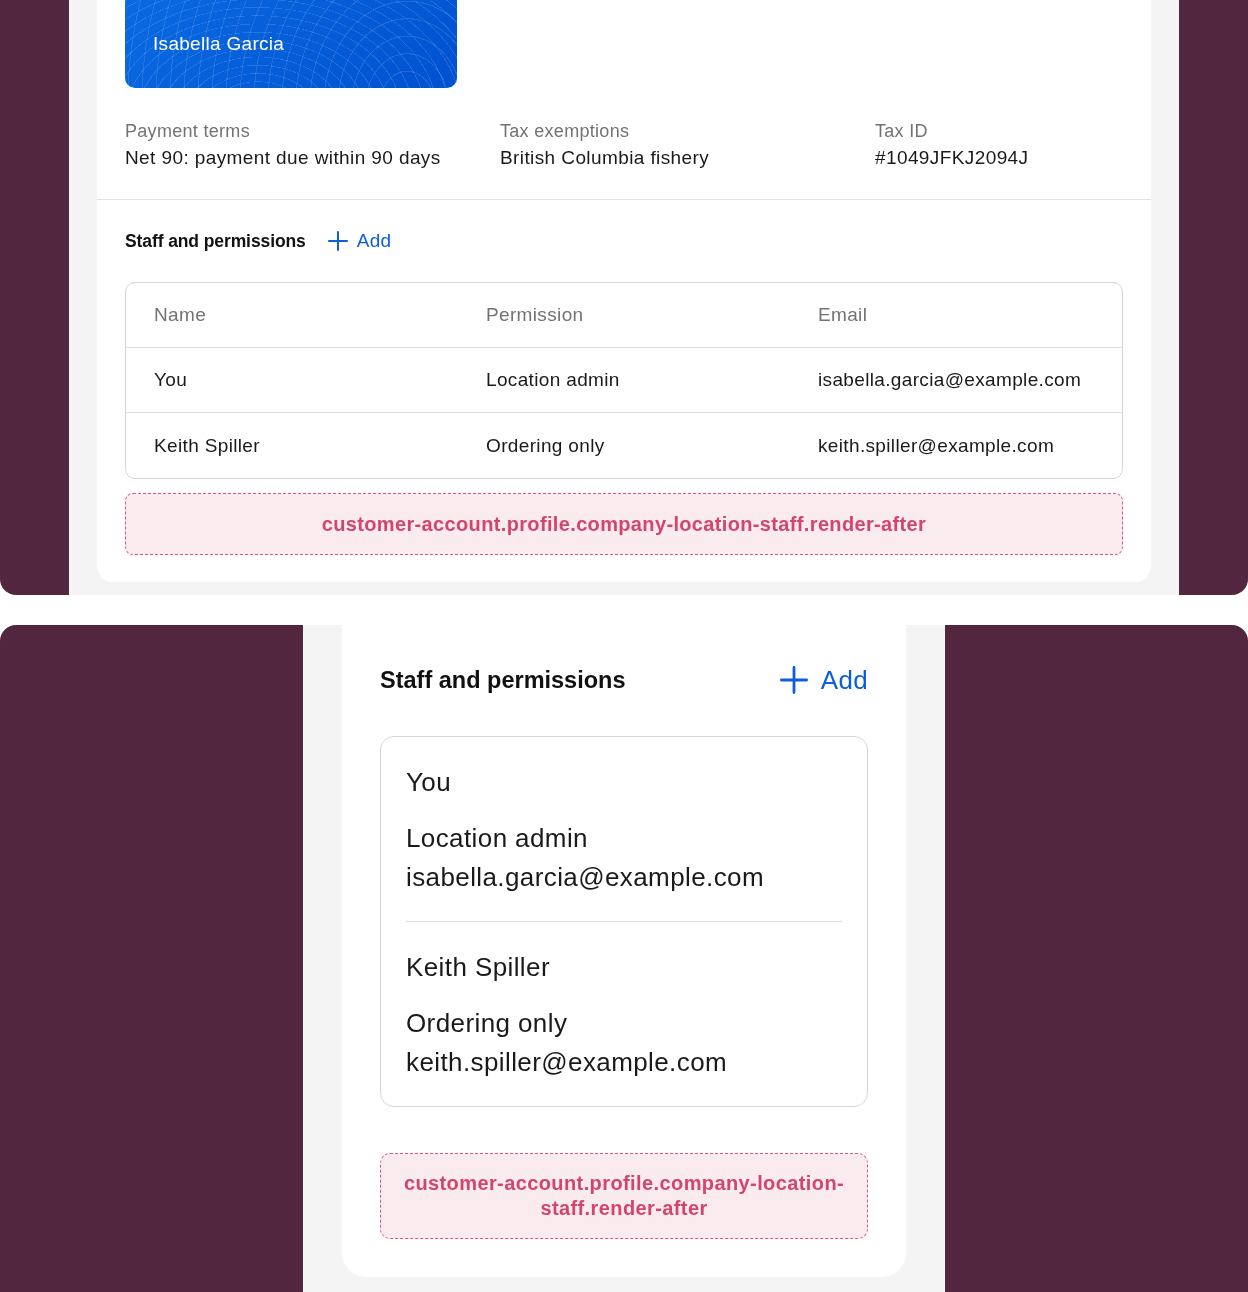  Describe the element at coordinates (283, 158) in the screenshot. I see `detail-value: Net 90: payment due within 90 days` at that location.